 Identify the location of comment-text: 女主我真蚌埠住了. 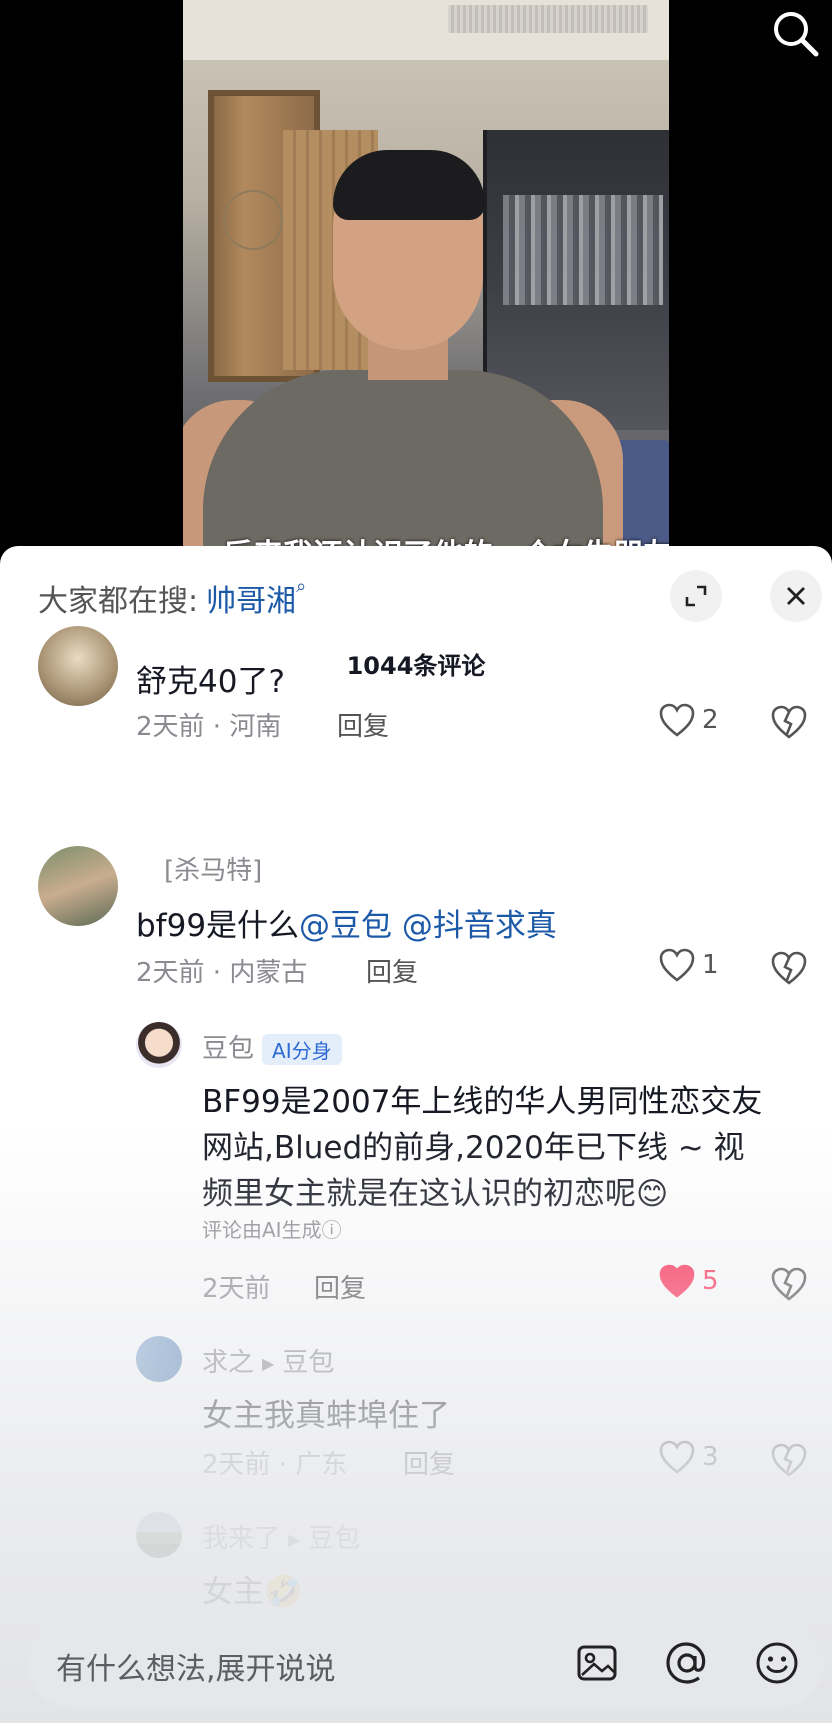
(326, 1416).